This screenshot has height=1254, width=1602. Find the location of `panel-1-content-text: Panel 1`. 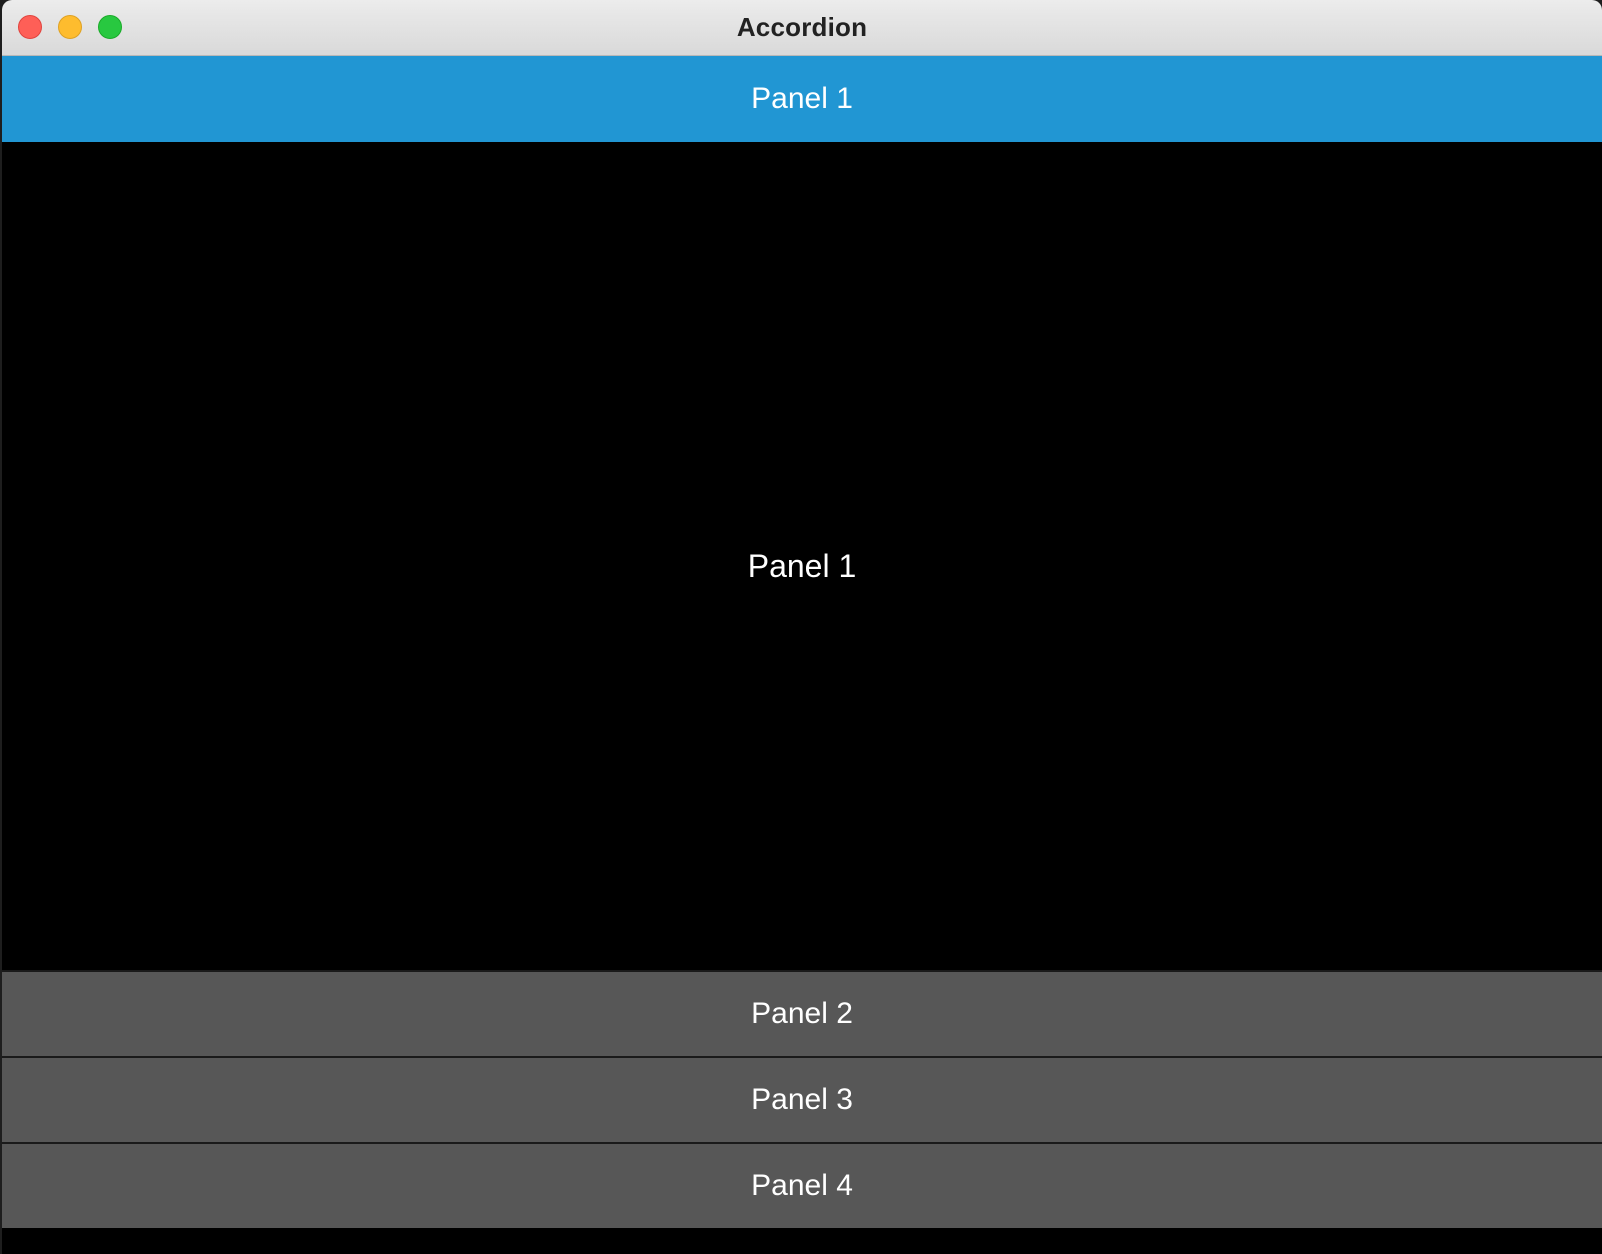

panel-1-content-text: Panel 1 is located at coordinates (802, 565).